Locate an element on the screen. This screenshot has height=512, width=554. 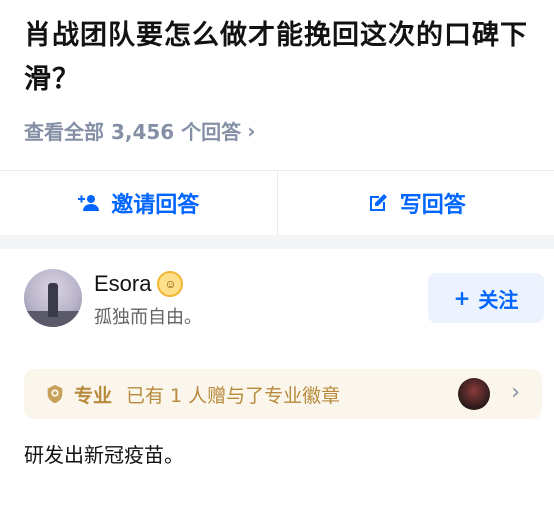
badge-icon is located at coordinates (55, 394).